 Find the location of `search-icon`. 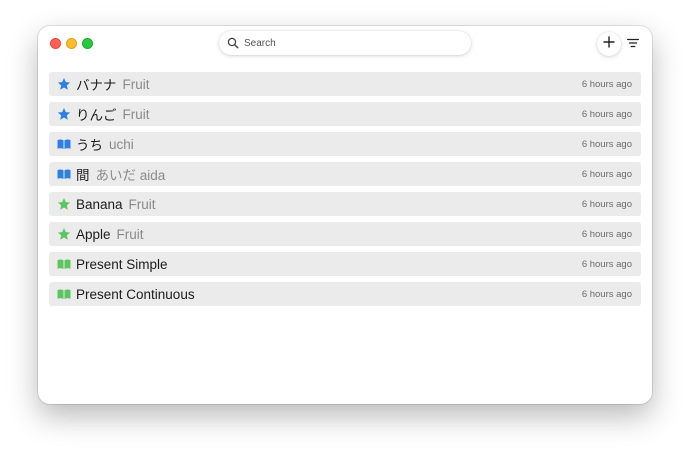

search-icon is located at coordinates (233, 43).